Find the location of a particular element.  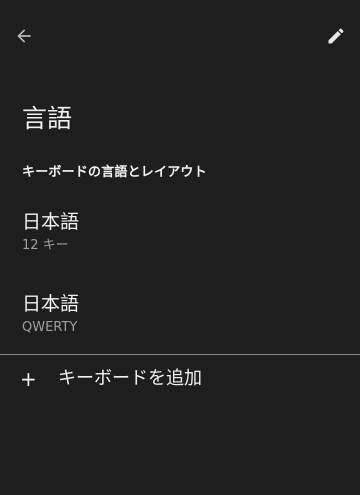

language-layout: QWERTY is located at coordinates (50, 327).